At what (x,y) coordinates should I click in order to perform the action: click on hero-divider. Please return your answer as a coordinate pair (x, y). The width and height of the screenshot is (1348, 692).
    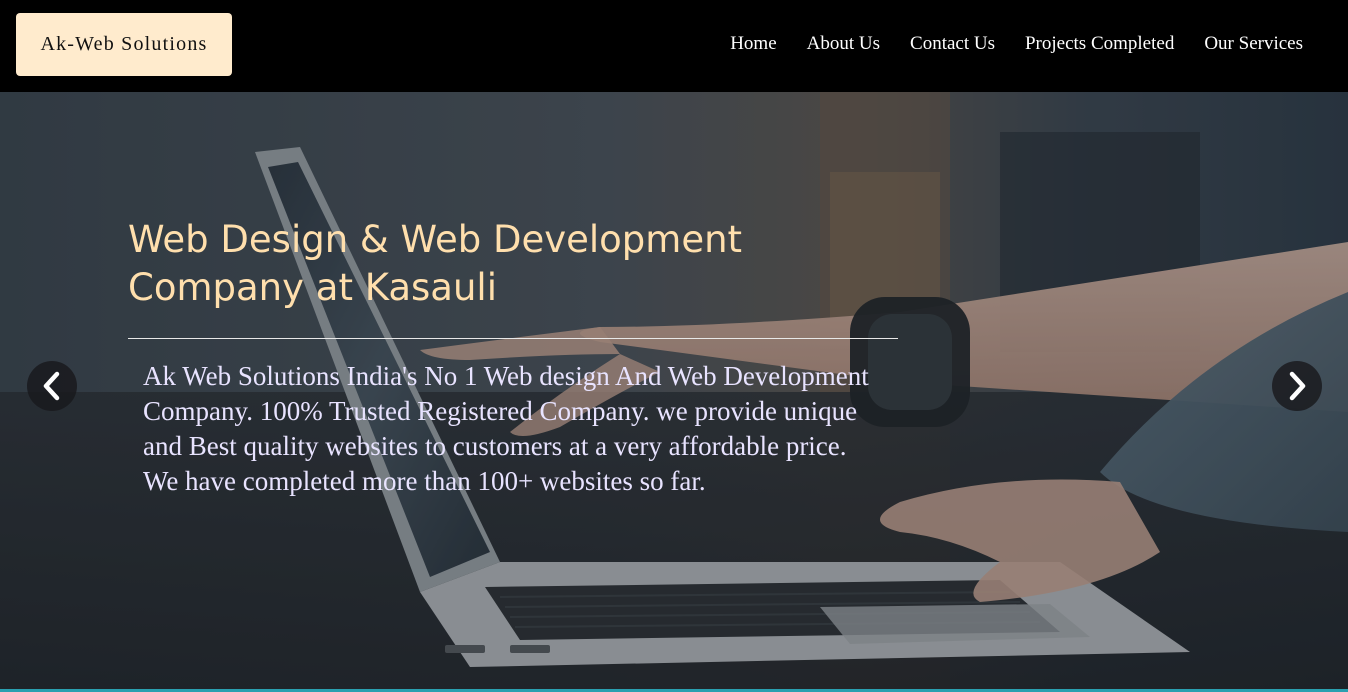
    Looking at the image, I should click on (513, 338).